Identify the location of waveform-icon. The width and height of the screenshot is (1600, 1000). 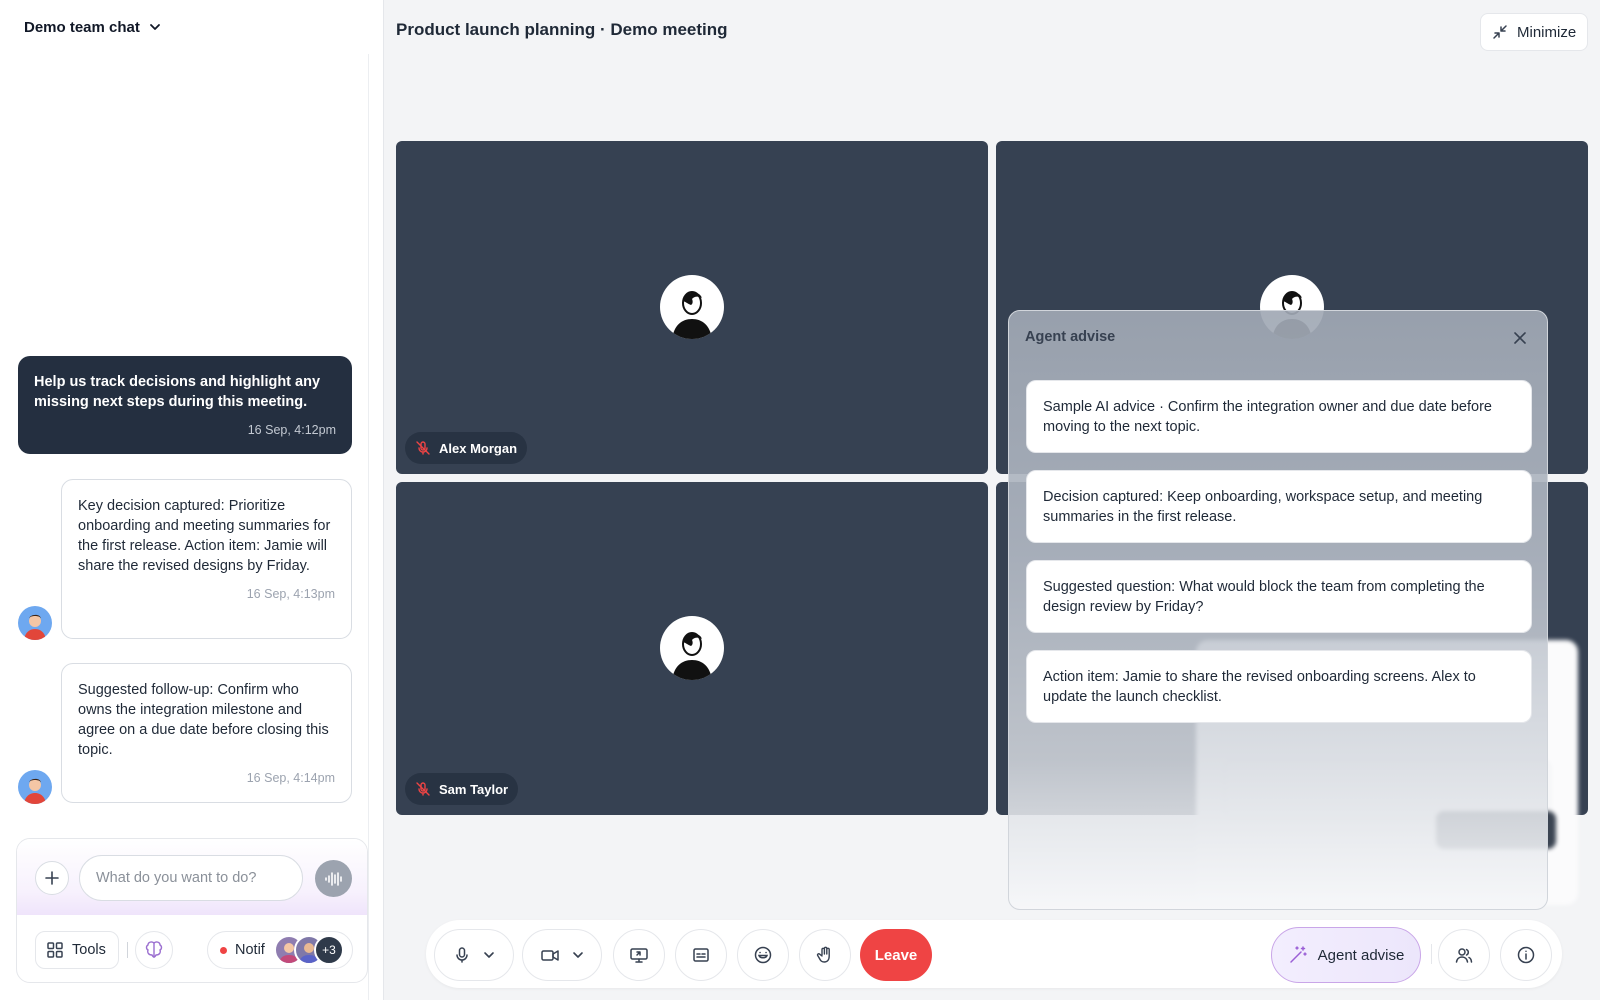
(333, 878).